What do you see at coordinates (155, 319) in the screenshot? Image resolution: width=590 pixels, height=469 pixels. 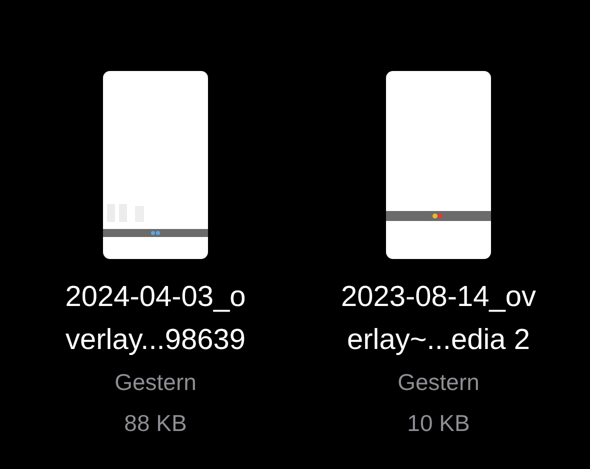 I see `file-name: 2024-04-03_o verlay...98639` at bounding box center [155, 319].